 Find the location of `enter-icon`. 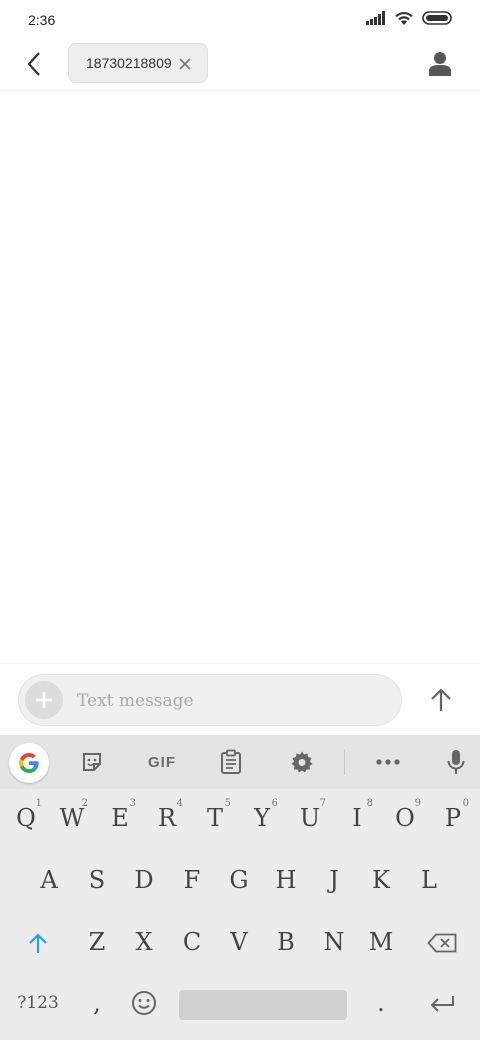

enter-icon is located at coordinates (442, 1004).